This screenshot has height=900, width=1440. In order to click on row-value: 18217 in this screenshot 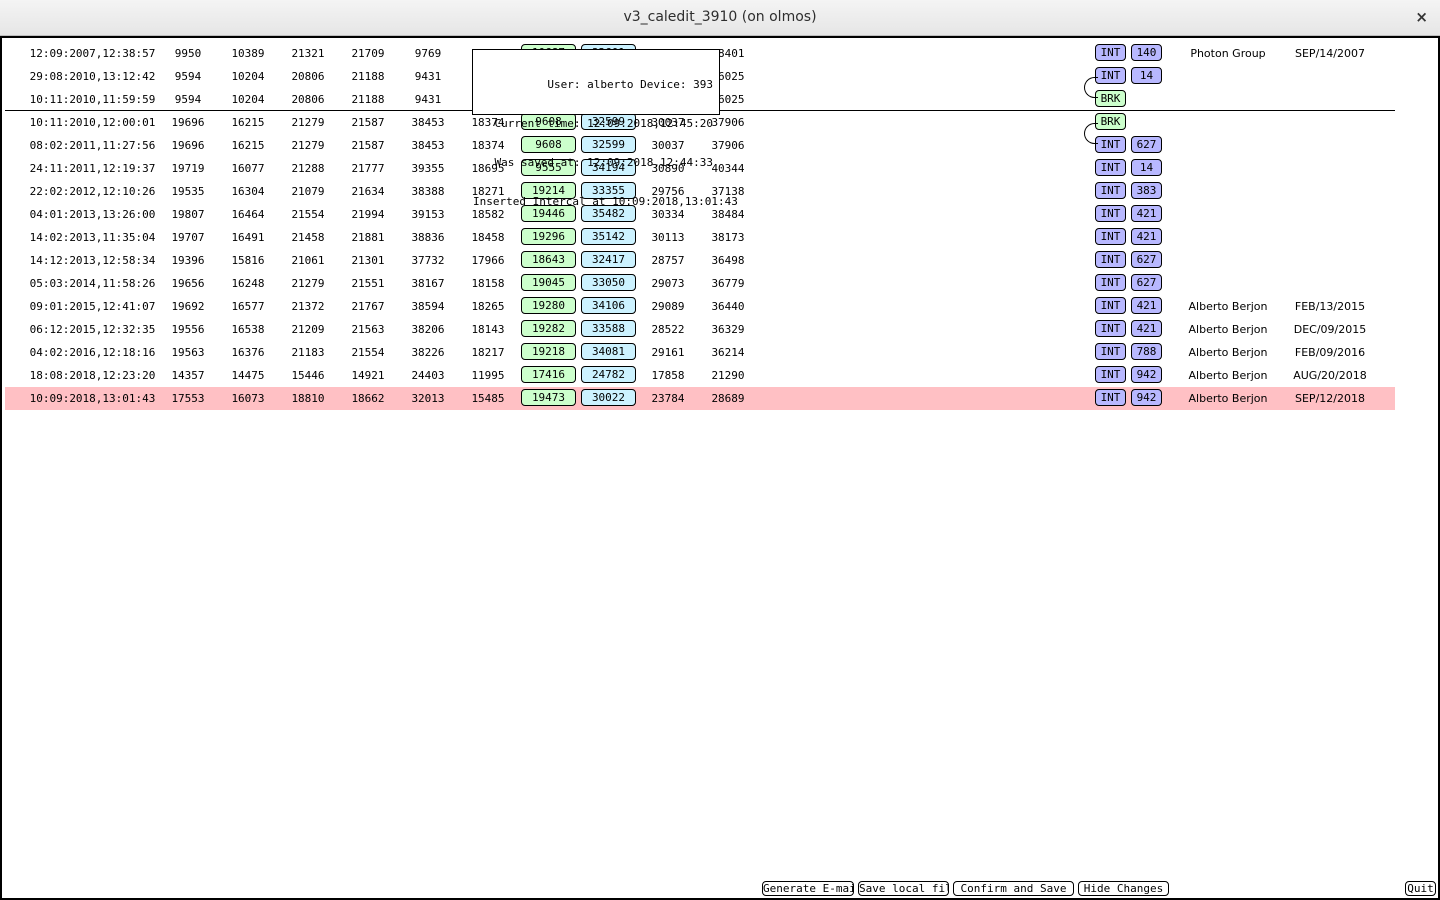, I will do `click(488, 352)`.